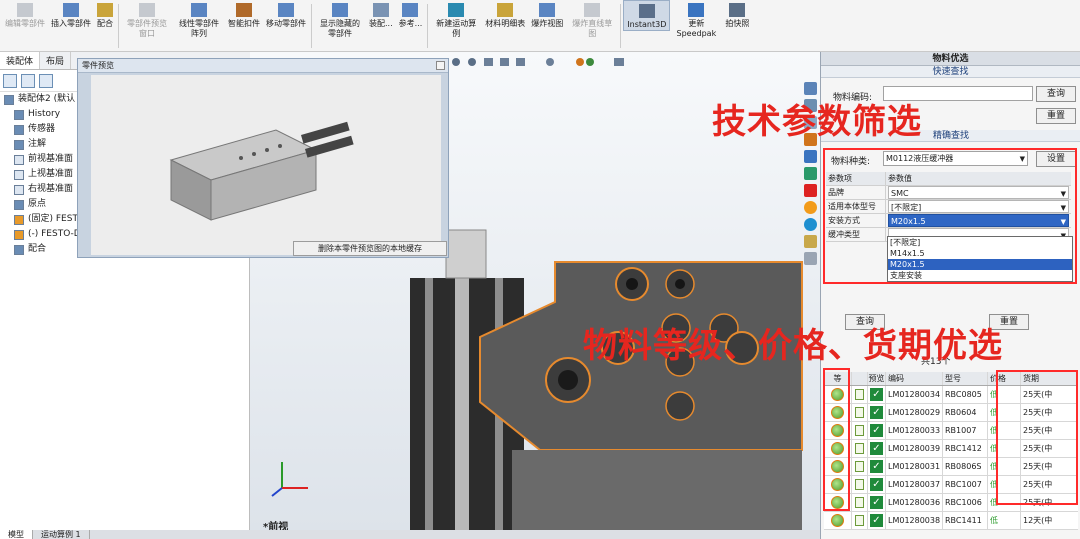  Describe the element at coordinates (71, 23) in the screenshot. I see `toolbar-label: 插入零部件` at that location.